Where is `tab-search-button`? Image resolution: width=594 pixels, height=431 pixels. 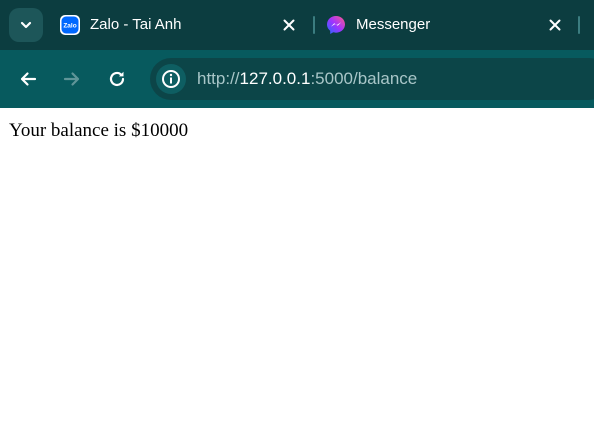 tab-search-button is located at coordinates (26, 25).